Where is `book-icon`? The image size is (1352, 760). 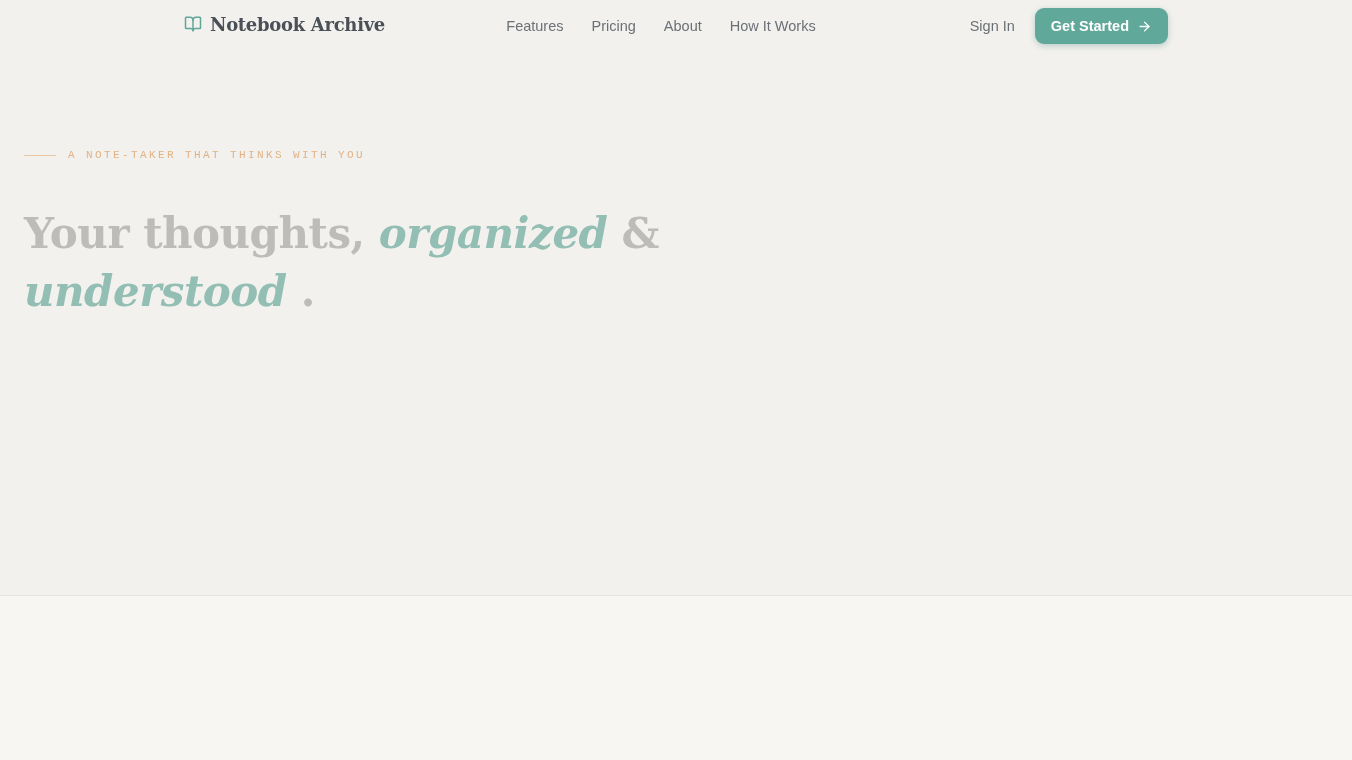
book-icon is located at coordinates (193, 24).